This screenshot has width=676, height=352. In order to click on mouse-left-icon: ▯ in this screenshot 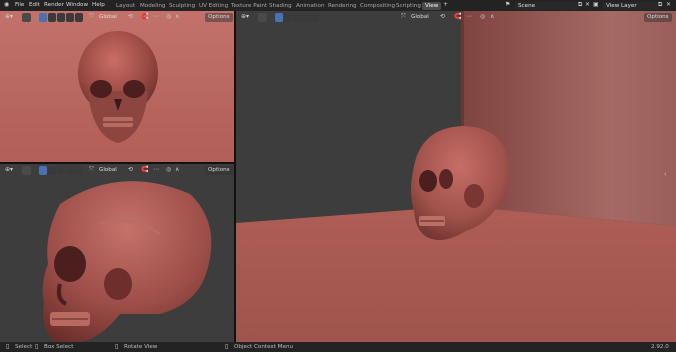, I will do `click(8, 346)`.